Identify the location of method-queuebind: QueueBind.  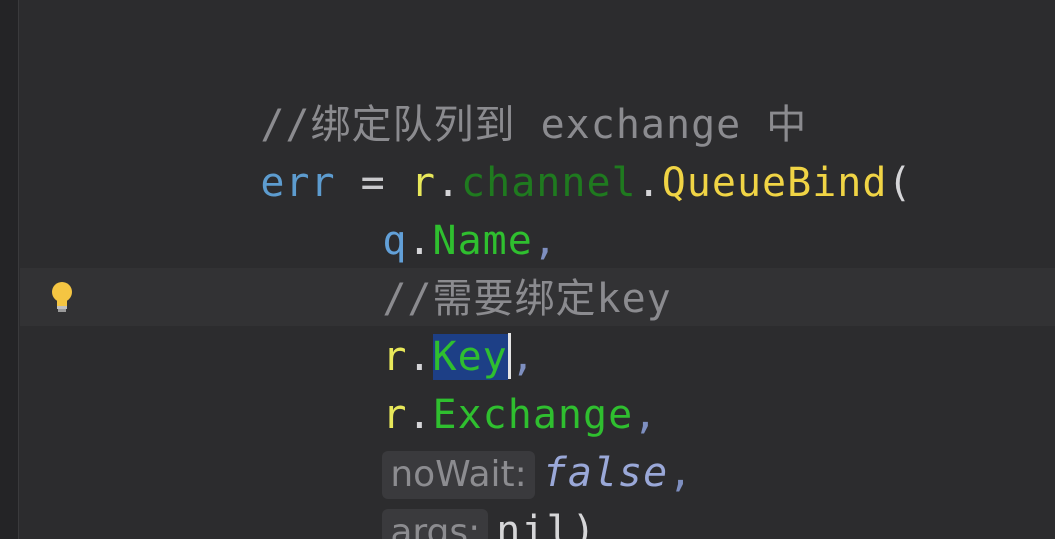
(774, 183).